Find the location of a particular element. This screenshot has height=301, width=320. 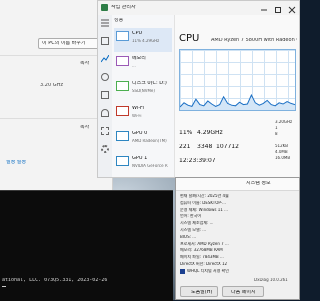

system-info-row: 메모리: 32768MB RAM is located at coordinates (201, 250).